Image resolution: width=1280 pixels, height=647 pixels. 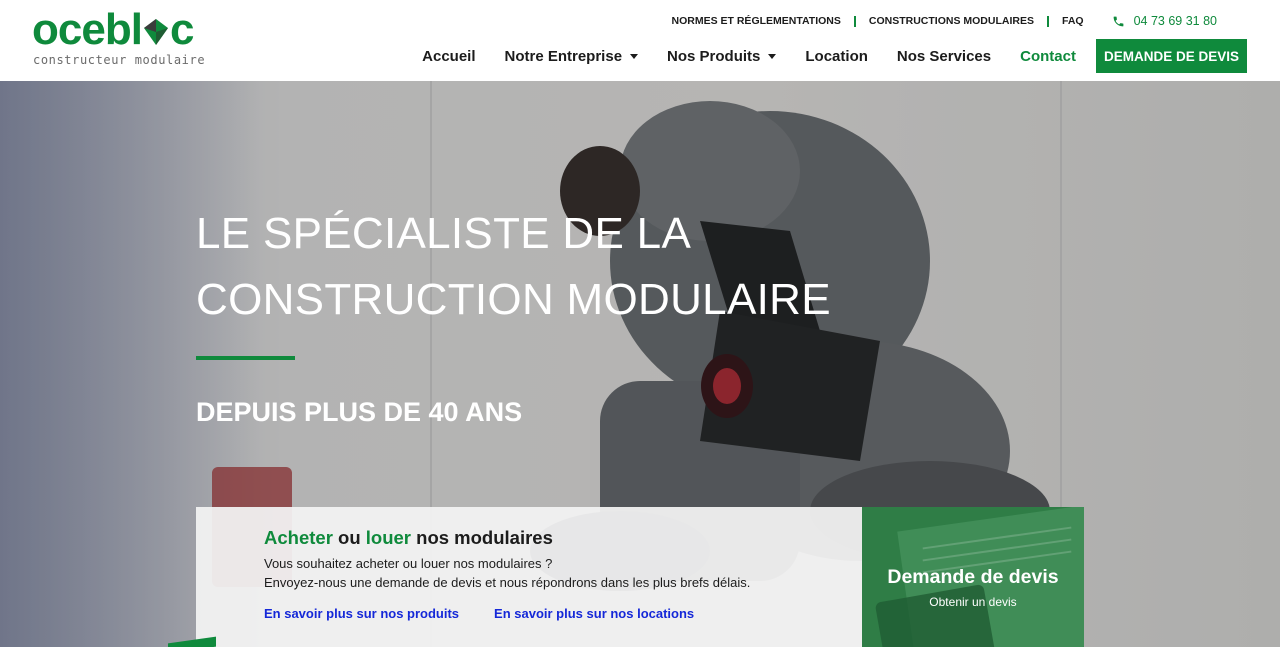 What do you see at coordinates (935, 615) in the screenshot?
I see `calculator-image` at bounding box center [935, 615].